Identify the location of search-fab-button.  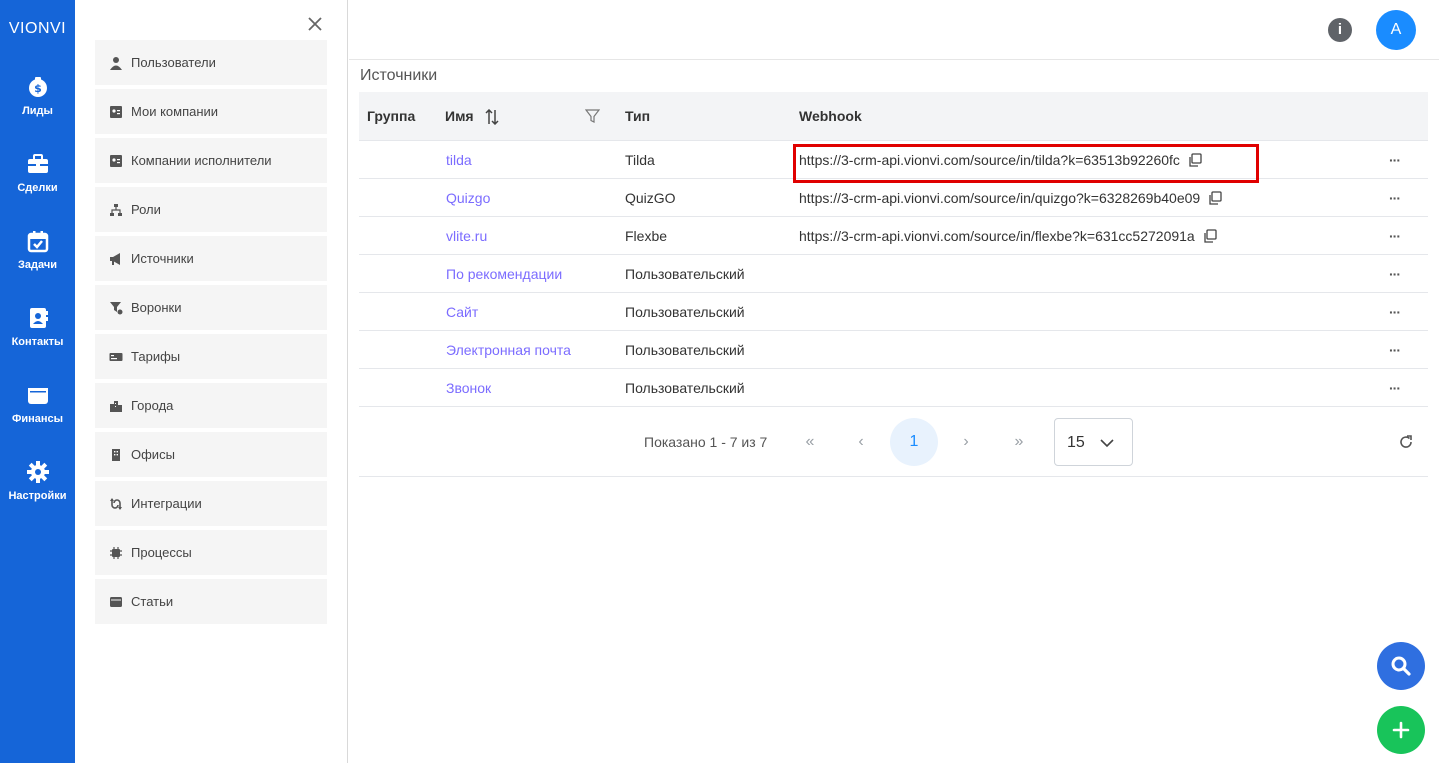
(1401, 666).